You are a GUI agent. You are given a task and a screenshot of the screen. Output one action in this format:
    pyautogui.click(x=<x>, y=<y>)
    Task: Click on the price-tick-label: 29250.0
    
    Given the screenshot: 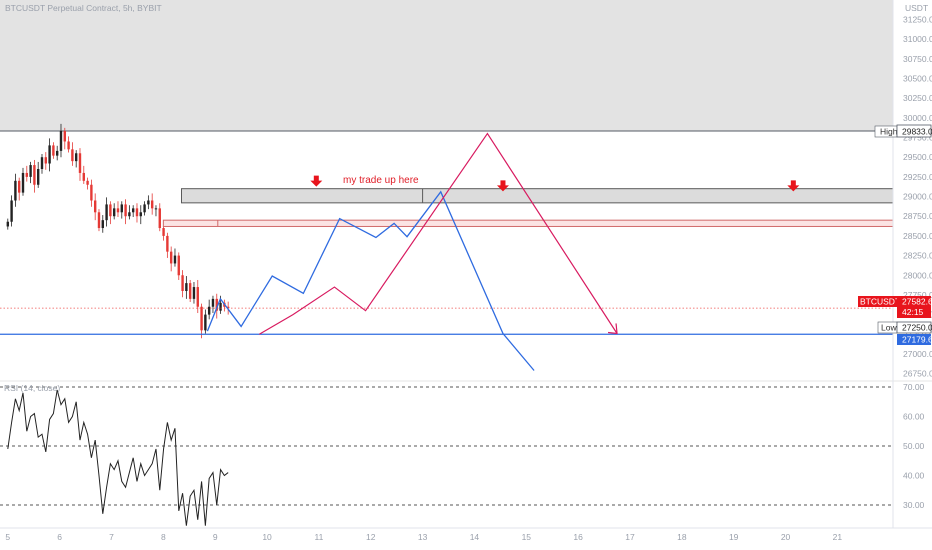 What is the action you would take?
    pyautogui.click(x=917, y=177)
    